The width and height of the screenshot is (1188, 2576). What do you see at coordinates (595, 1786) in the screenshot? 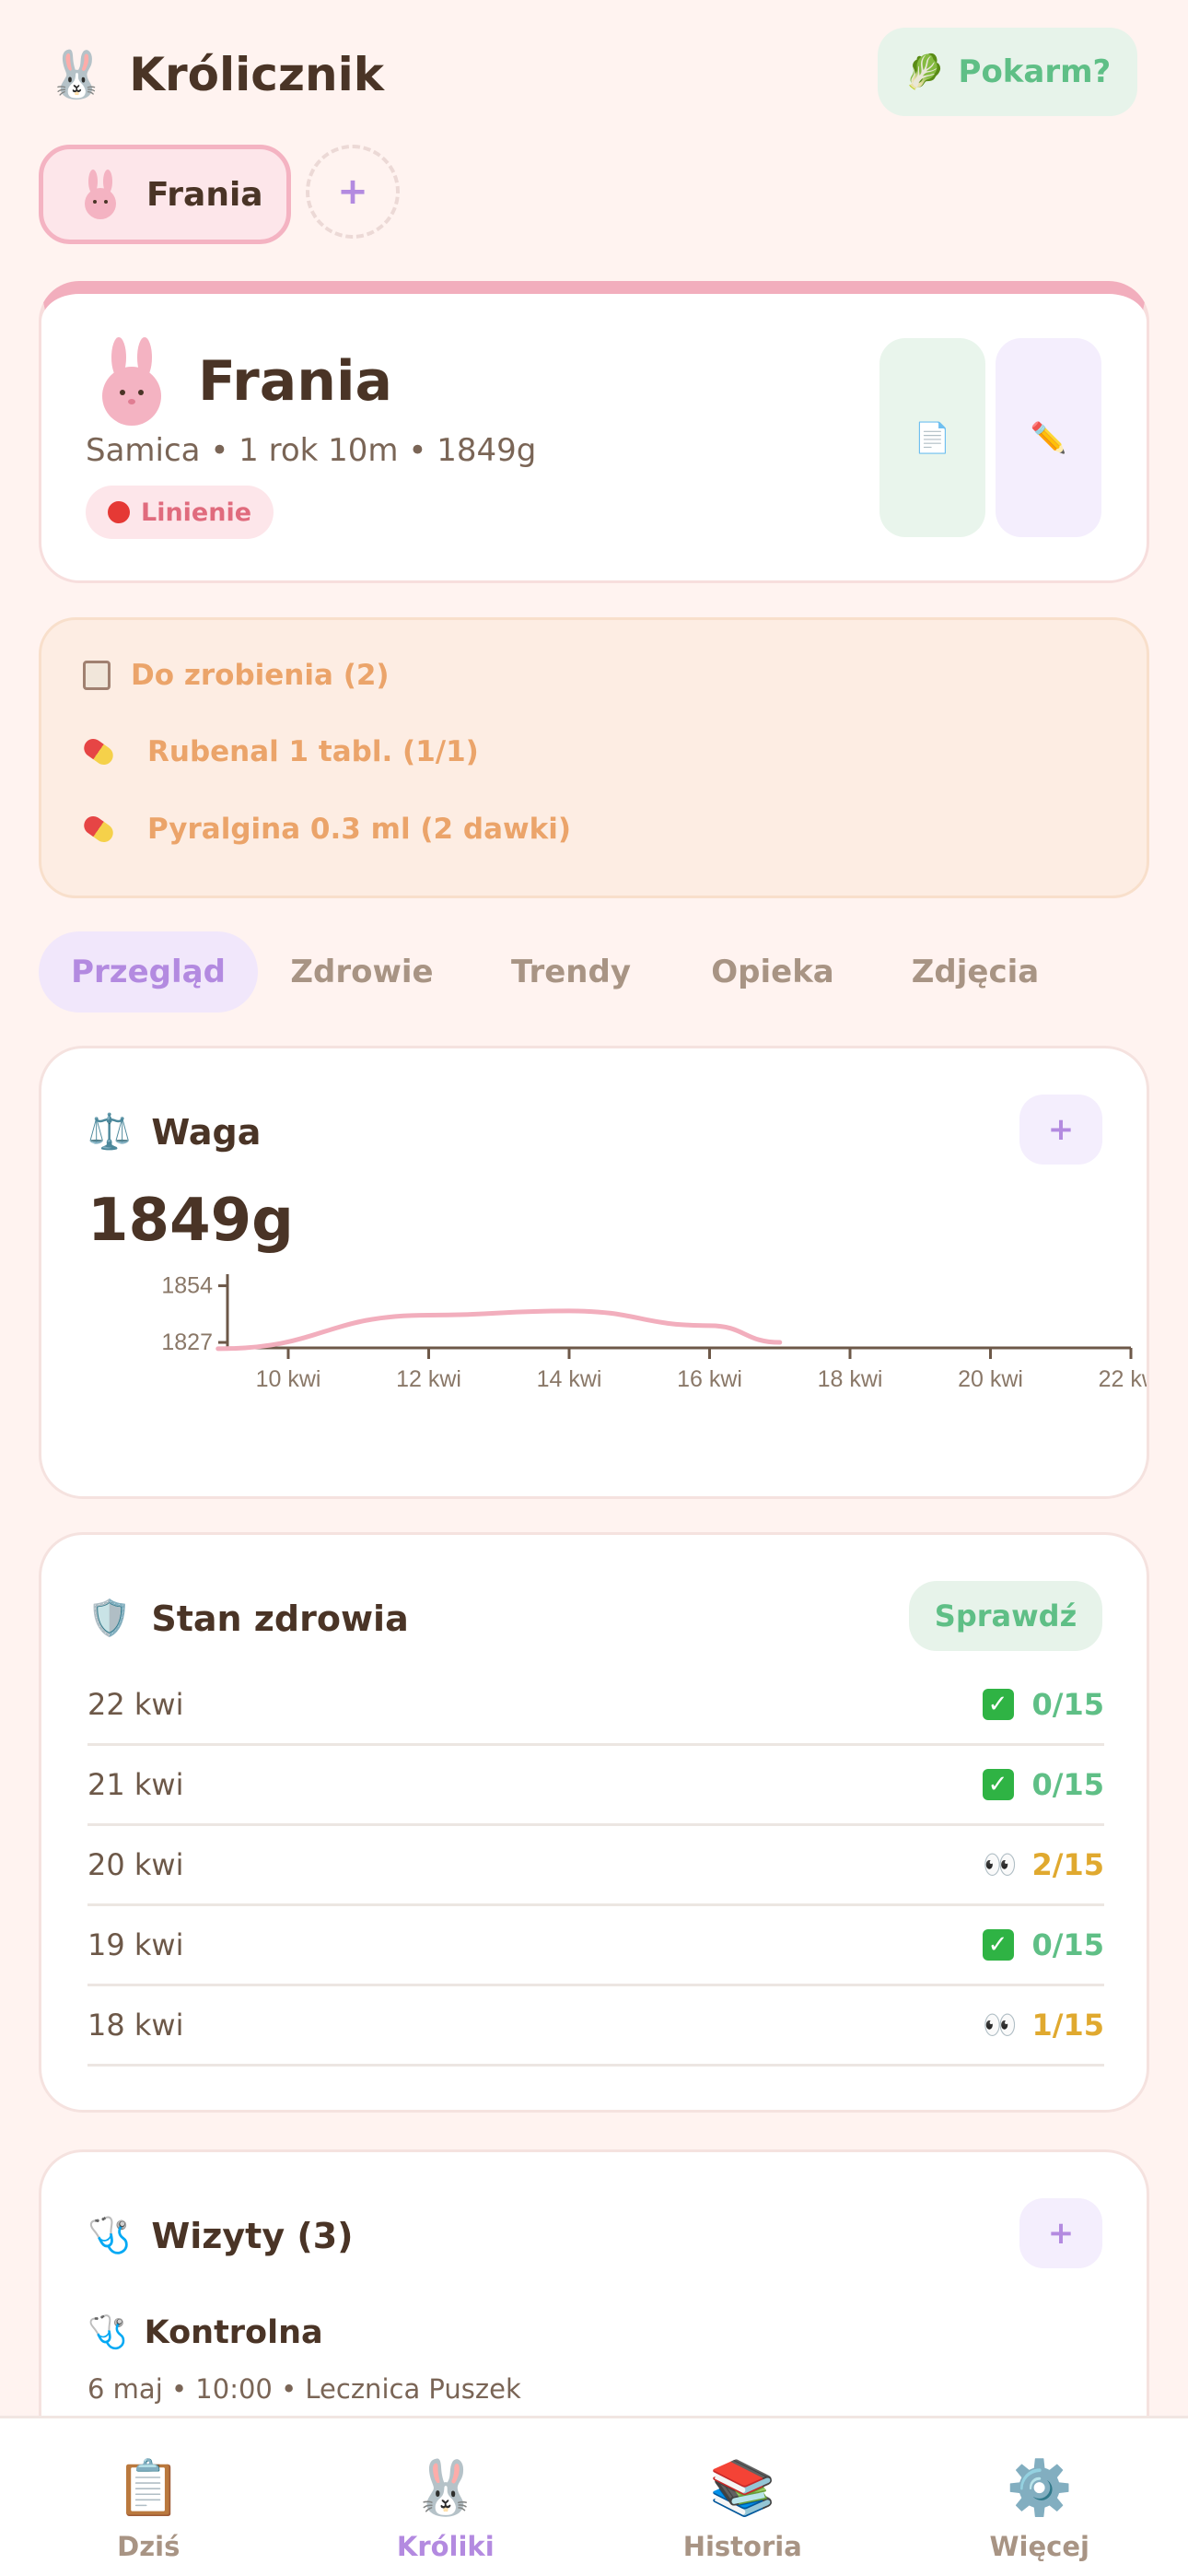
I see `health-row: 21 kwi ✓ 0/15` at bounding box center [595, 1786].